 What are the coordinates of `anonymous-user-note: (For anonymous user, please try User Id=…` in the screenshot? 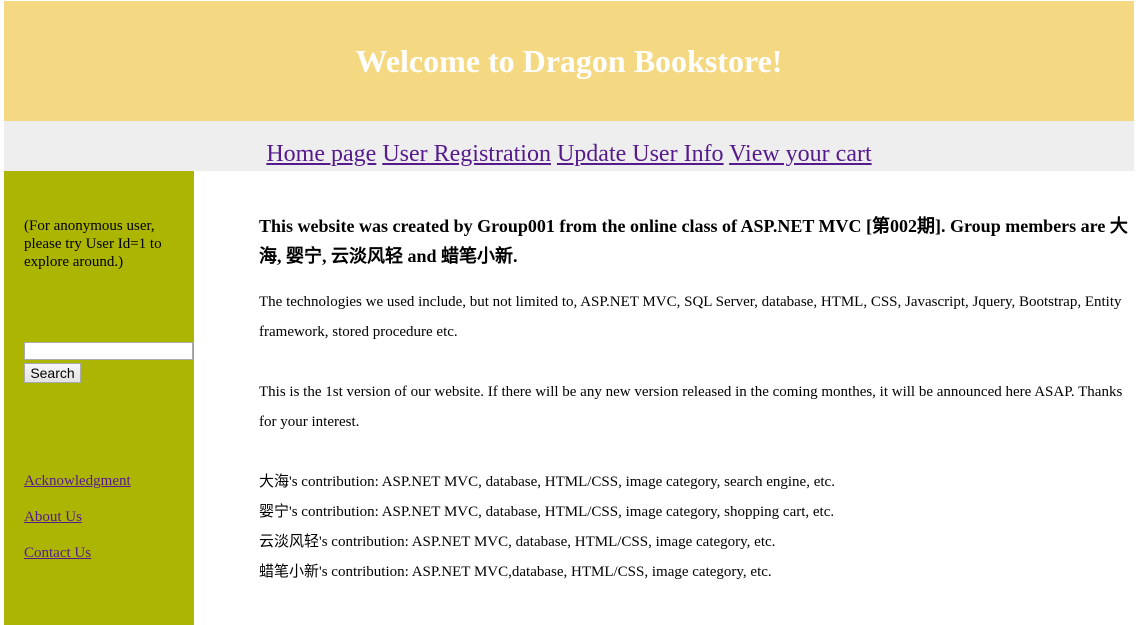 It's located at (93, 244).